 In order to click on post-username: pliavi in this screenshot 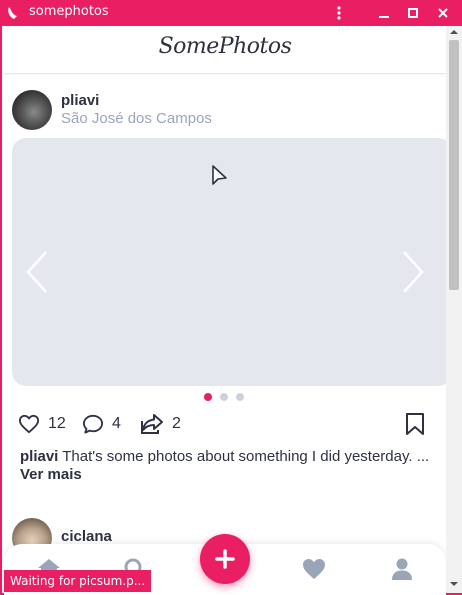, I will do `click(80, 100)`.